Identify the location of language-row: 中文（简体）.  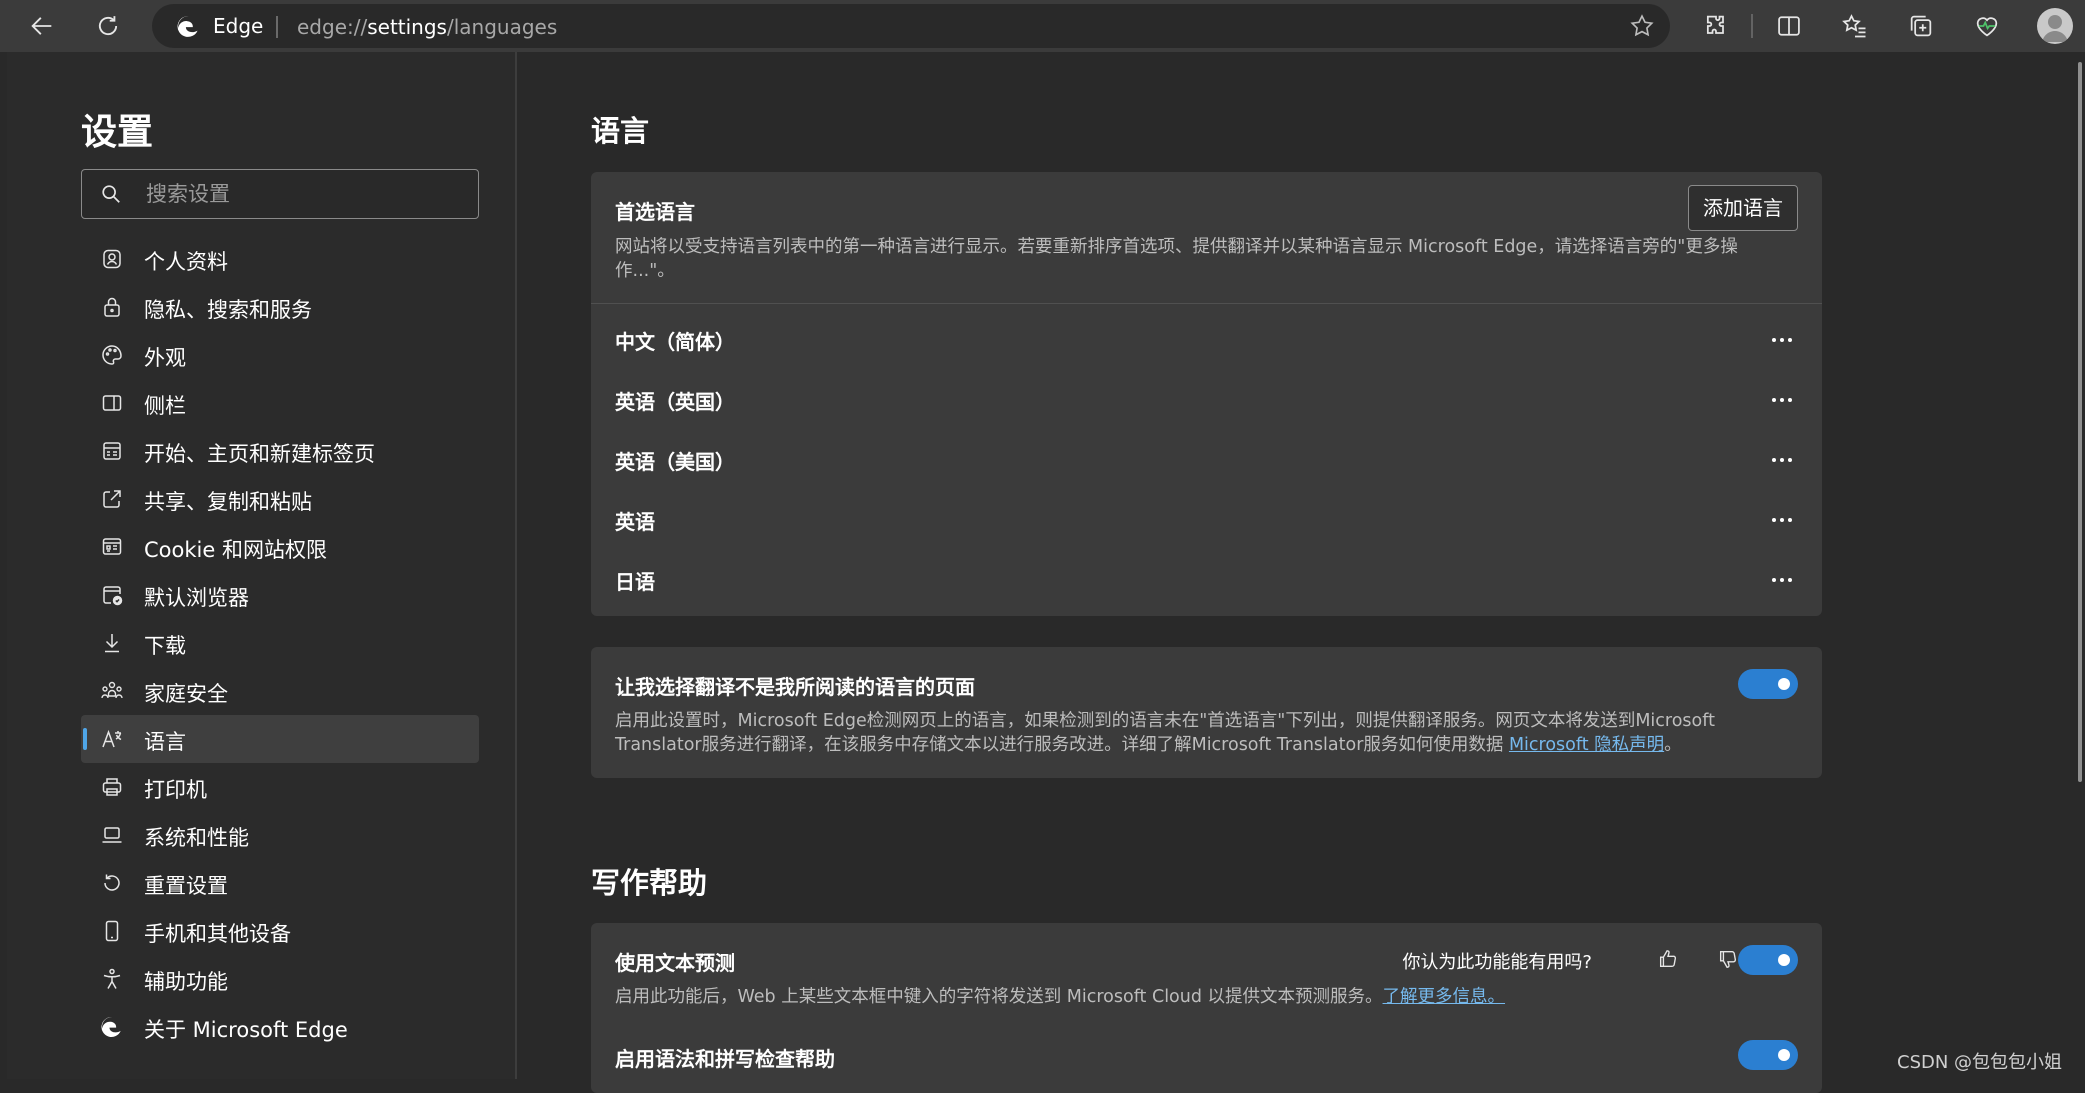
(1206, 340).